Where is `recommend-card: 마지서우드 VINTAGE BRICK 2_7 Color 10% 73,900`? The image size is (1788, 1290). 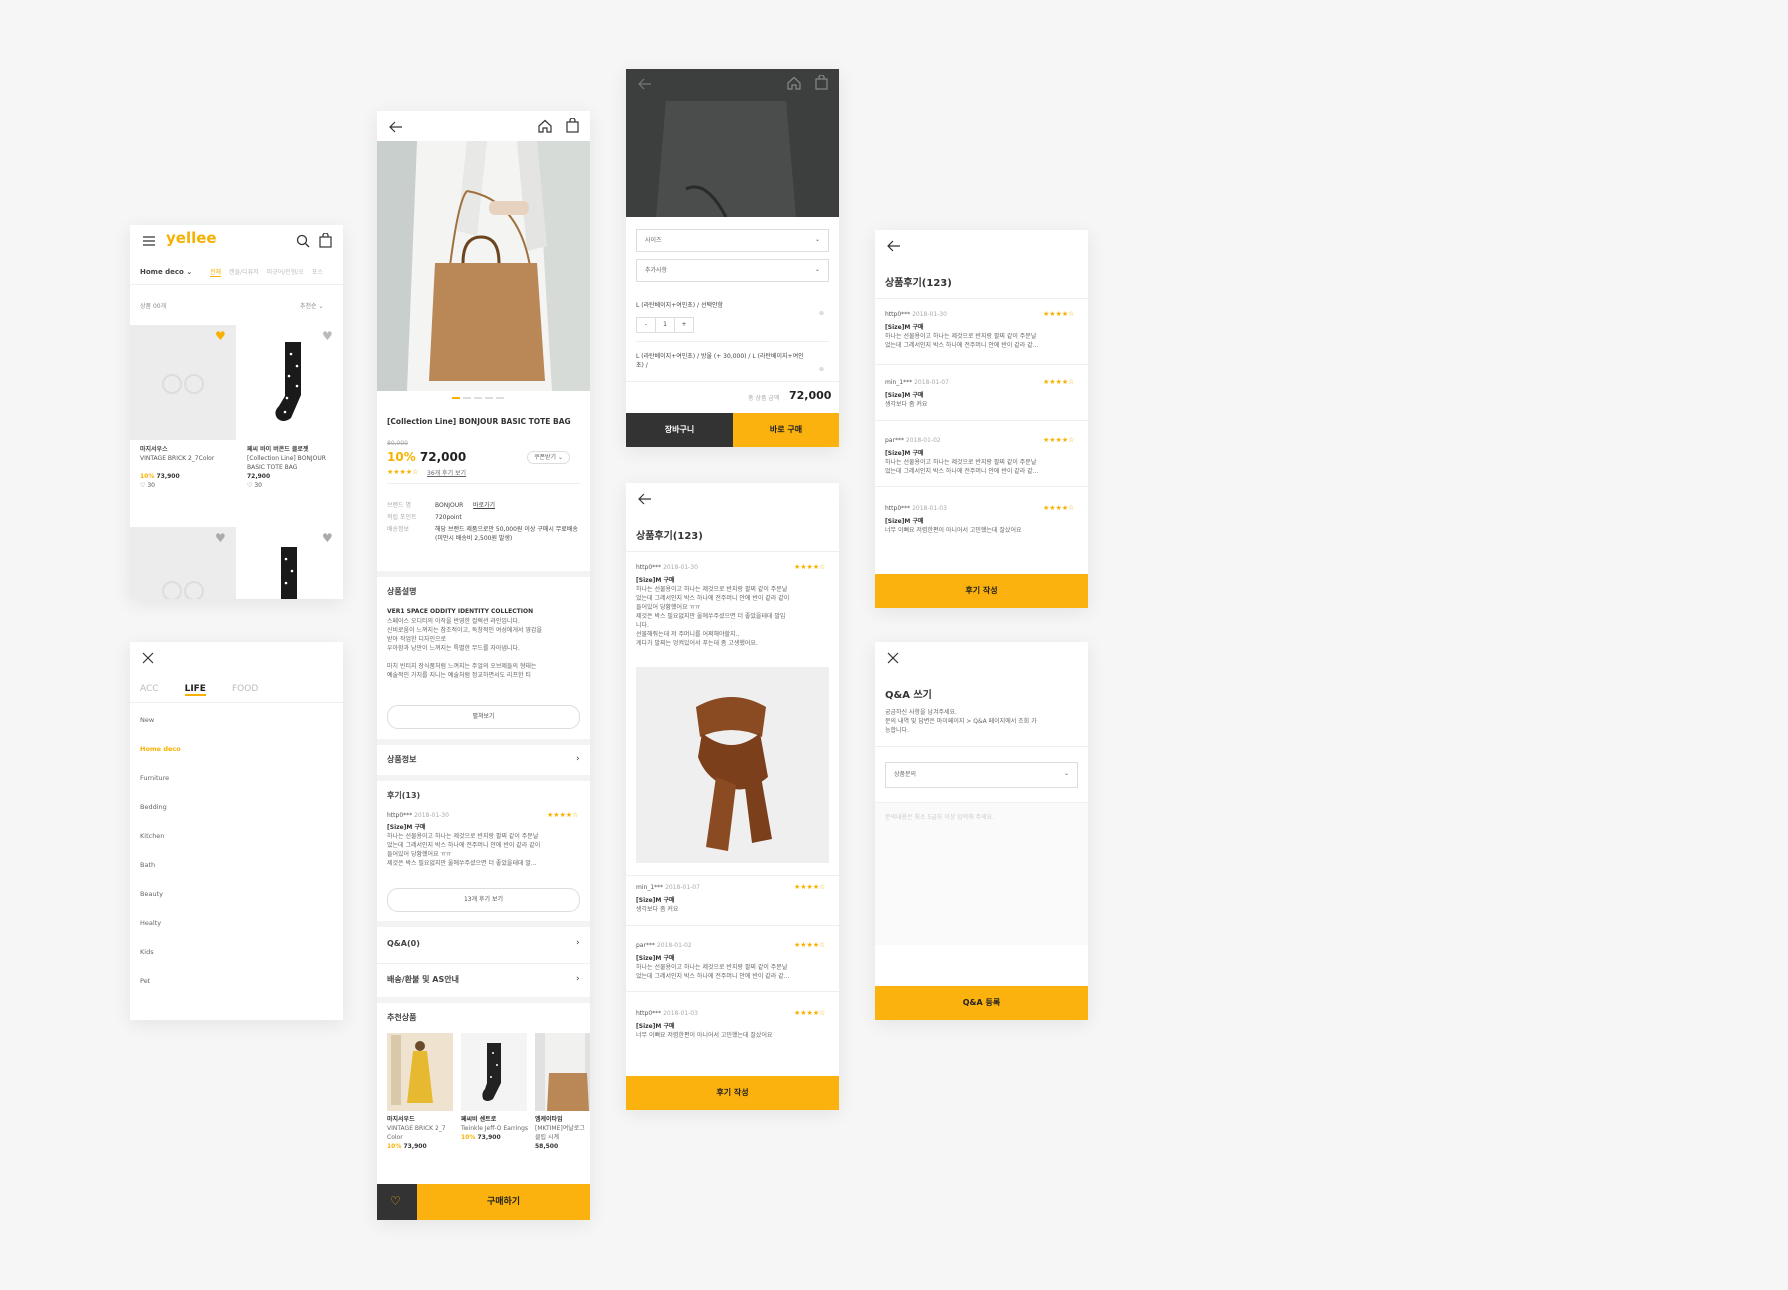 recommend-card: 마지서우드 VINTAGE BRICK 2_7 Color 10% 73,900 is located at coordinates (422, 1133).